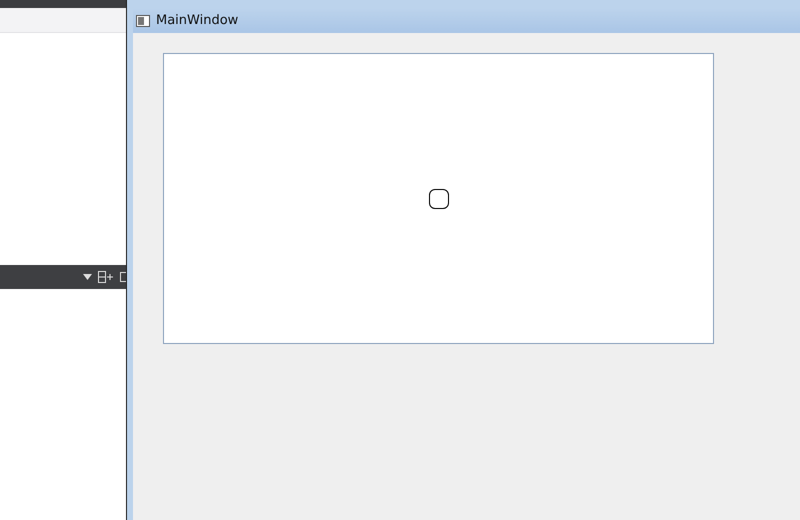  What do you see at coordinates (197, 20) in the screenshot?
I see `window-title: MainWindow` at bounding box center [197, 20].